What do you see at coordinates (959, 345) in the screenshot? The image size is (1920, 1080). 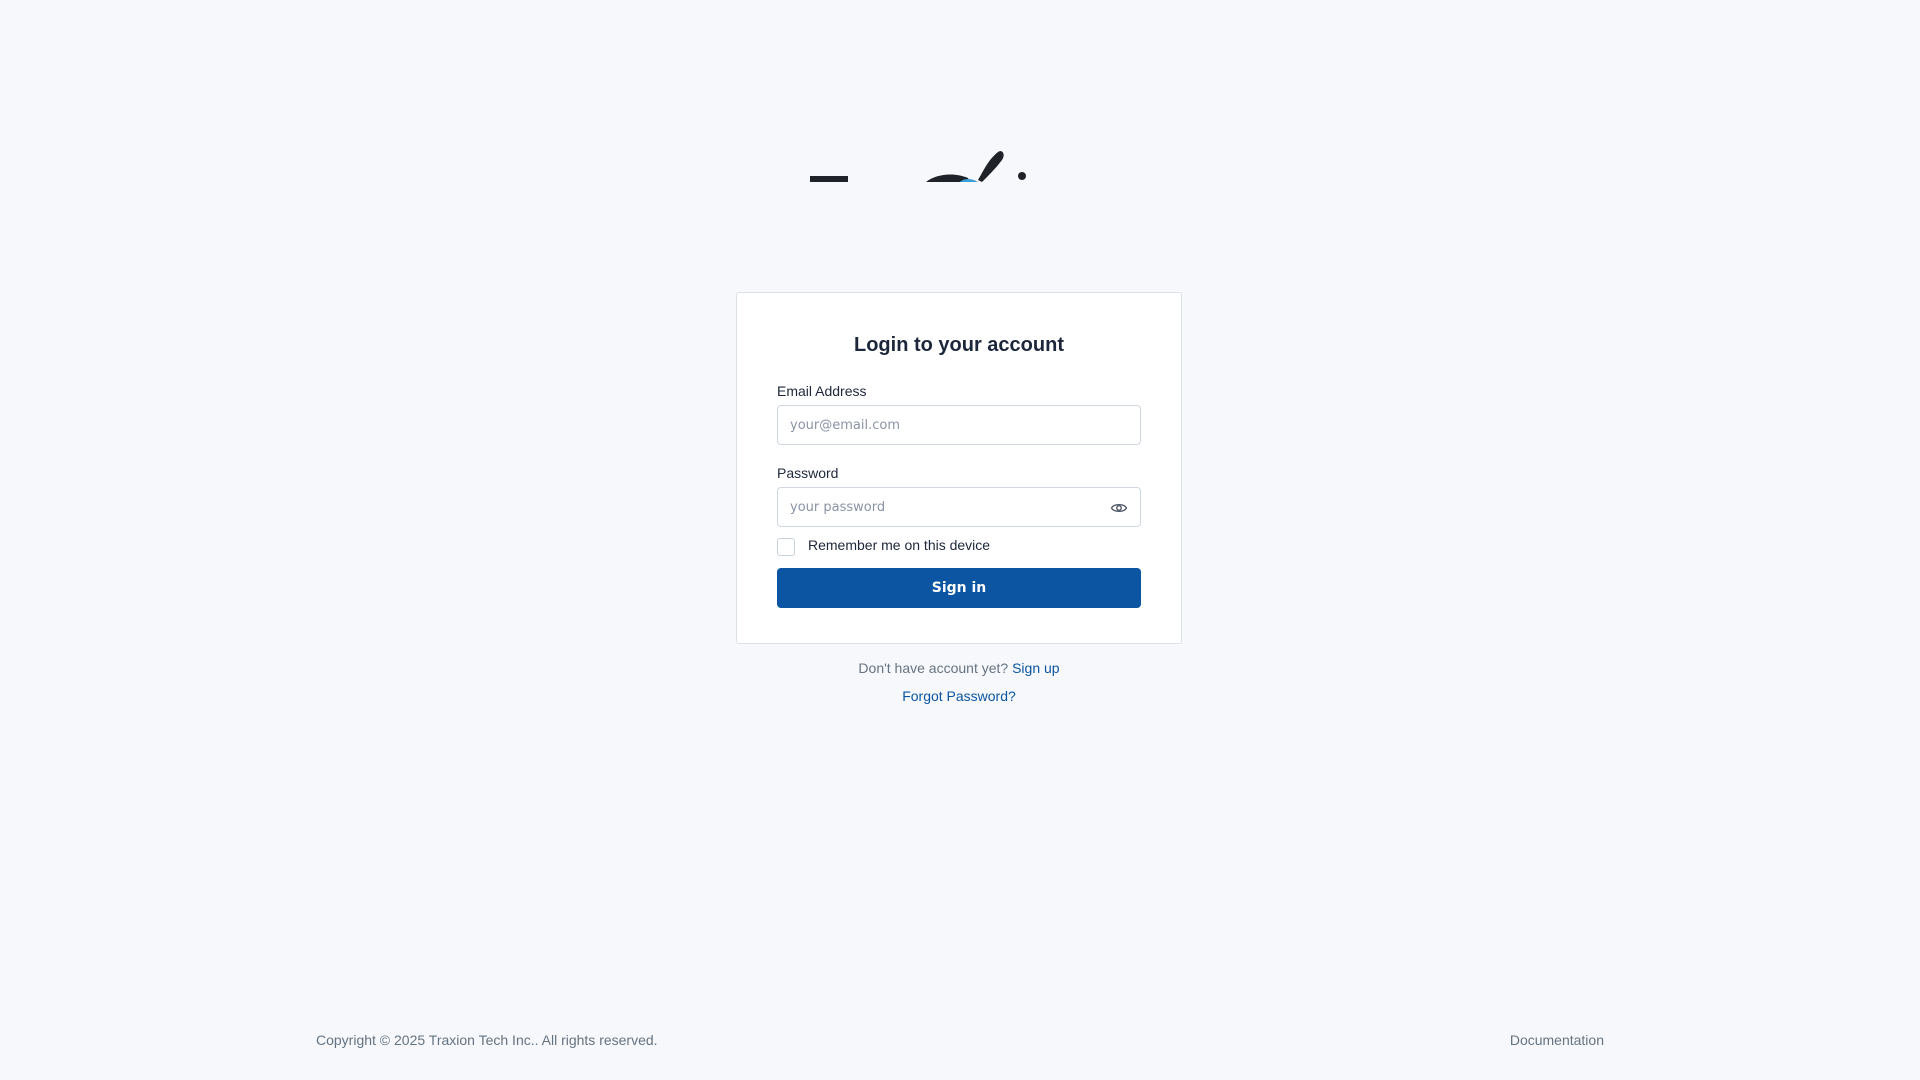 I see `login-title: Login to your account` at bounding box center [959, 345].